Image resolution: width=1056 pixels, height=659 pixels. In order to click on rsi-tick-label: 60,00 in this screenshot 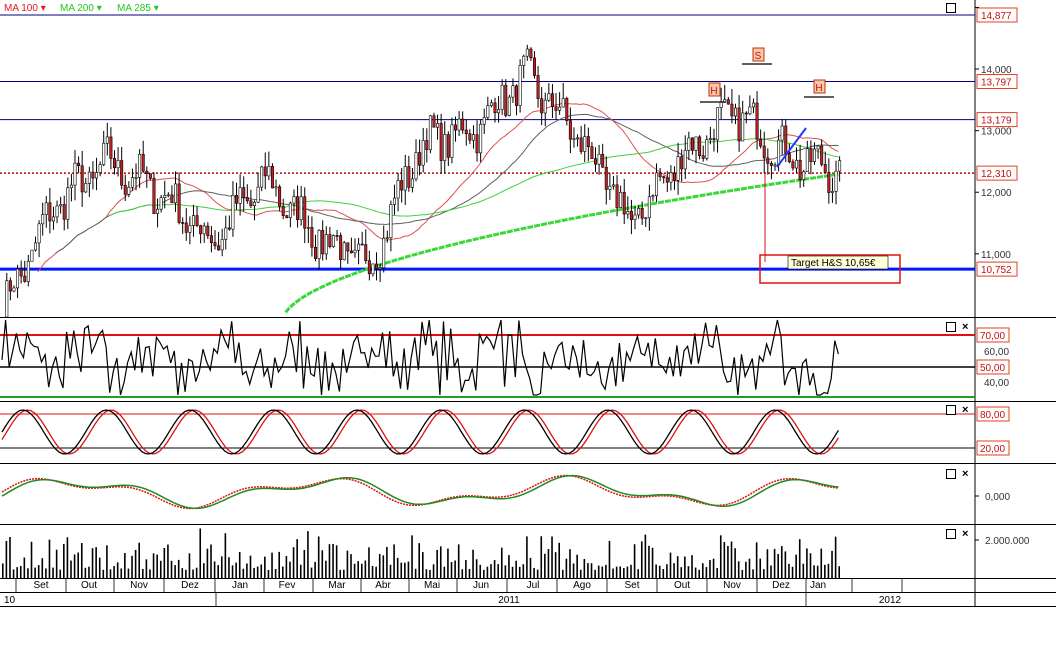, I will do `click(996, 352)`.